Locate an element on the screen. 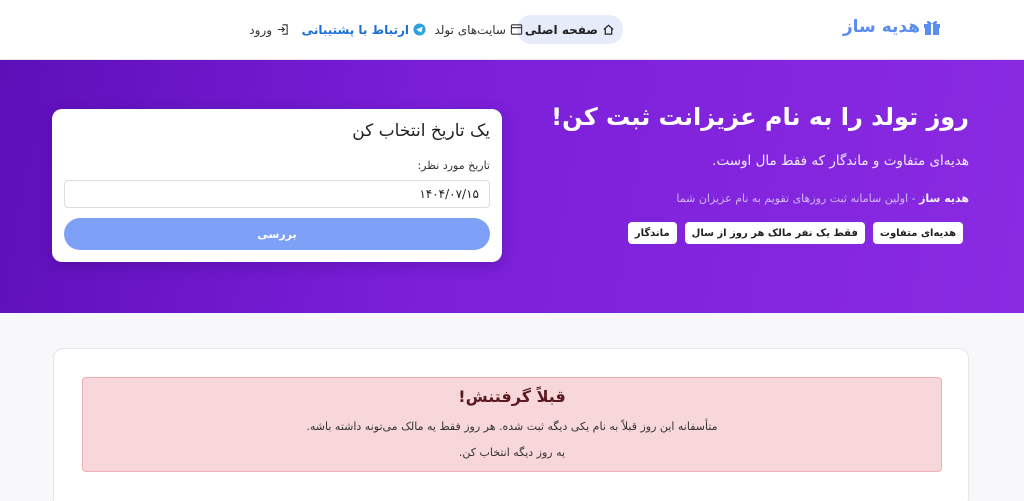 The height and width of the screenshot is (501, 1024). nav-login: ورود is located at coordinates (269, 29).